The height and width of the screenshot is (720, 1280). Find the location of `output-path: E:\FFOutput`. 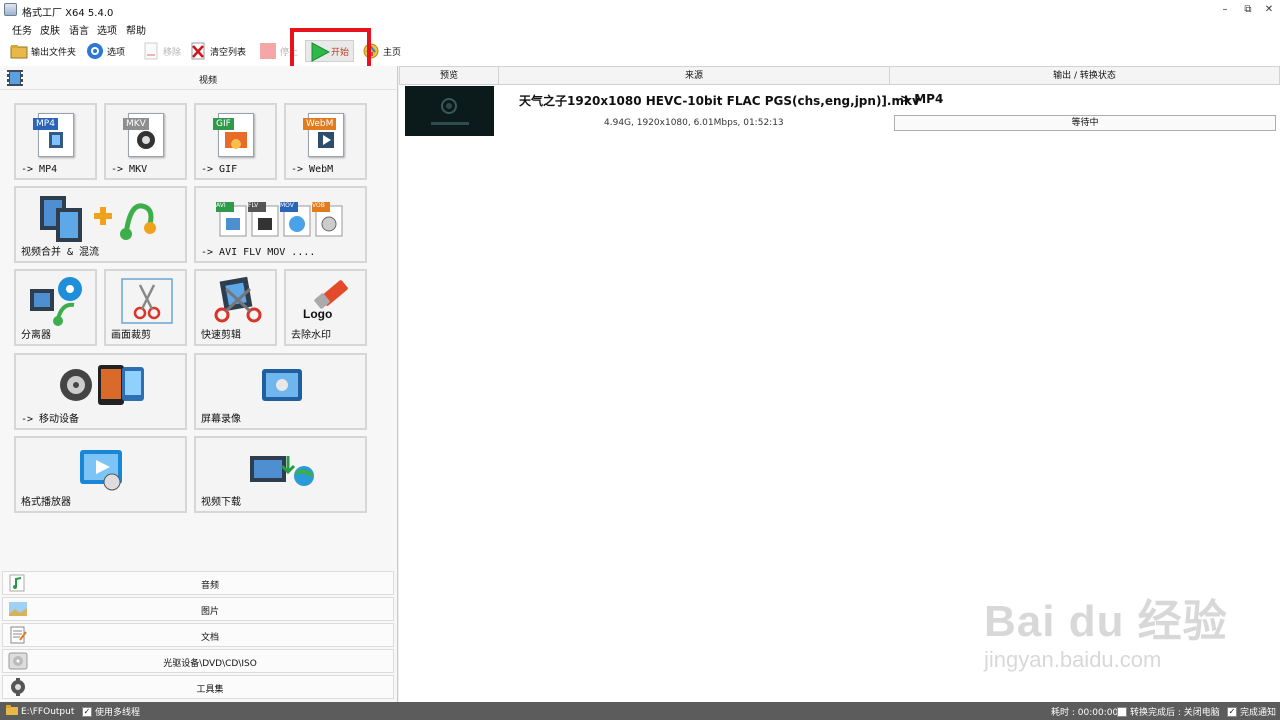

output-path: E:\FFOutput is located at coordinates (40, 711).